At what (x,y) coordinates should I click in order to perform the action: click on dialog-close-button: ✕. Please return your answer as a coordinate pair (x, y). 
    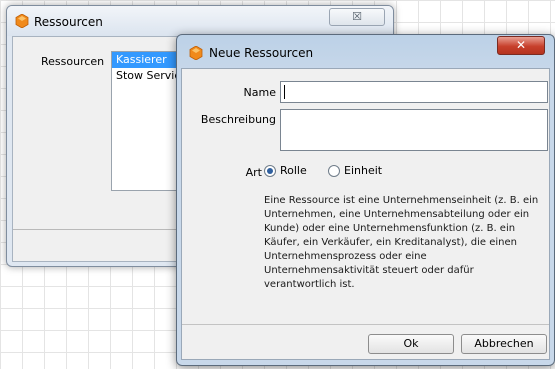
    Looking at the image, I should click on (521, 45).